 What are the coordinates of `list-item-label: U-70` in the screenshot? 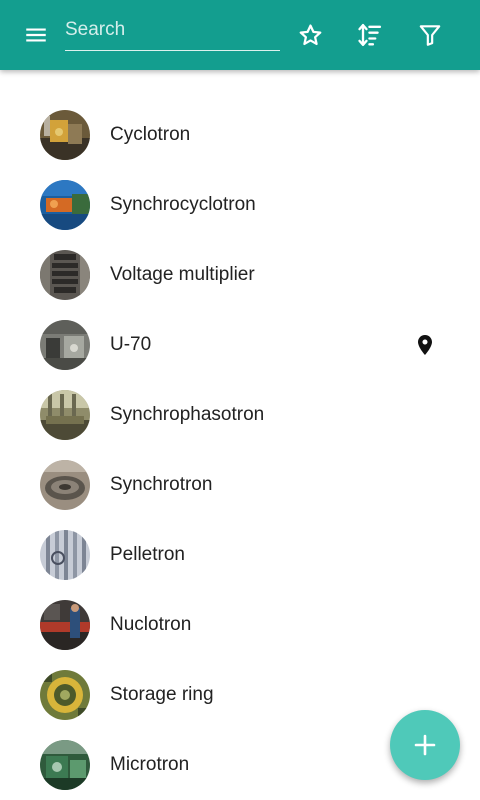 It's located at (131, 344).